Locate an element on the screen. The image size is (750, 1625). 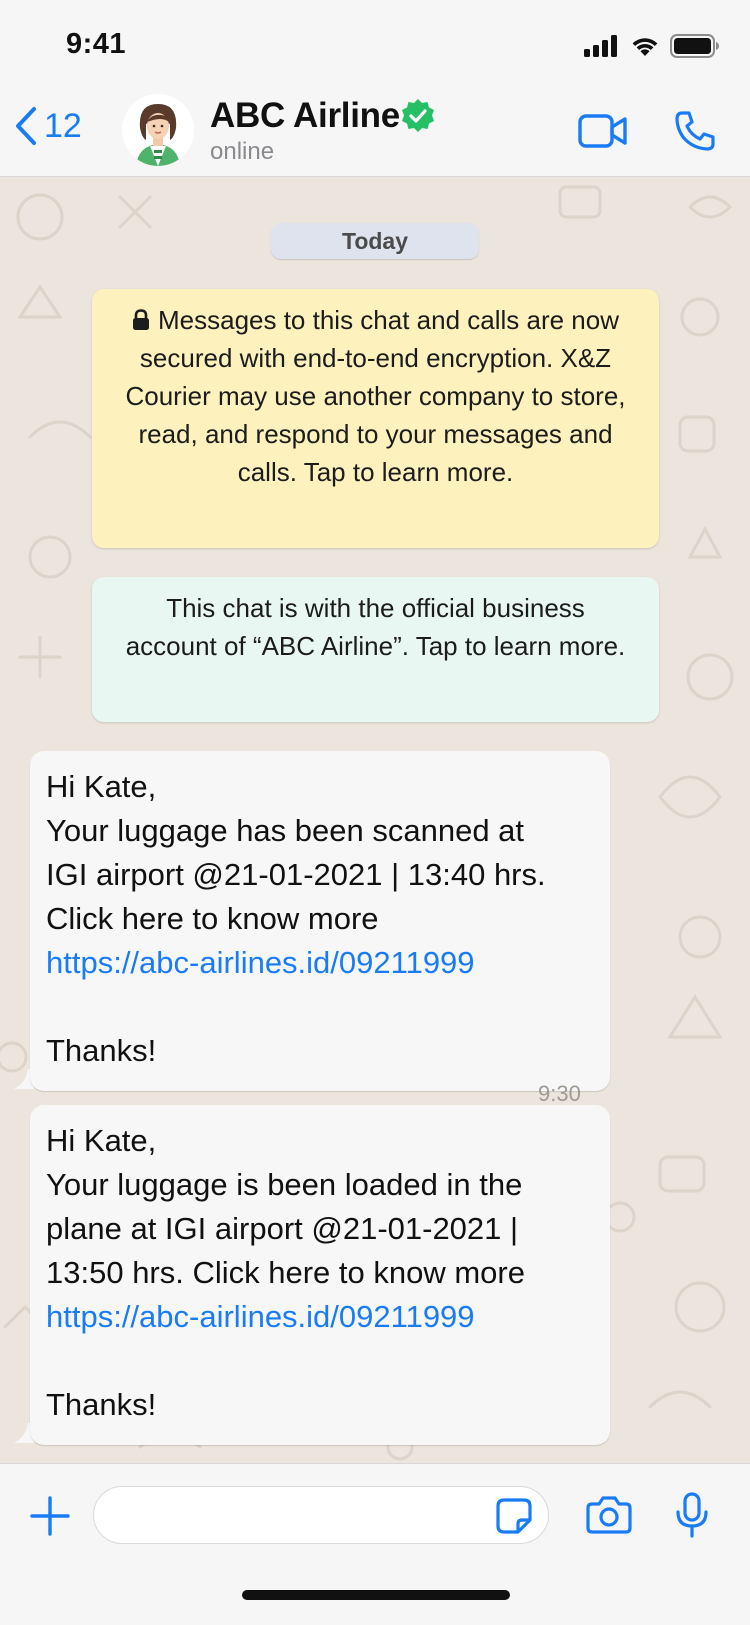
voice-call-button is located at coordinates (695, 133).